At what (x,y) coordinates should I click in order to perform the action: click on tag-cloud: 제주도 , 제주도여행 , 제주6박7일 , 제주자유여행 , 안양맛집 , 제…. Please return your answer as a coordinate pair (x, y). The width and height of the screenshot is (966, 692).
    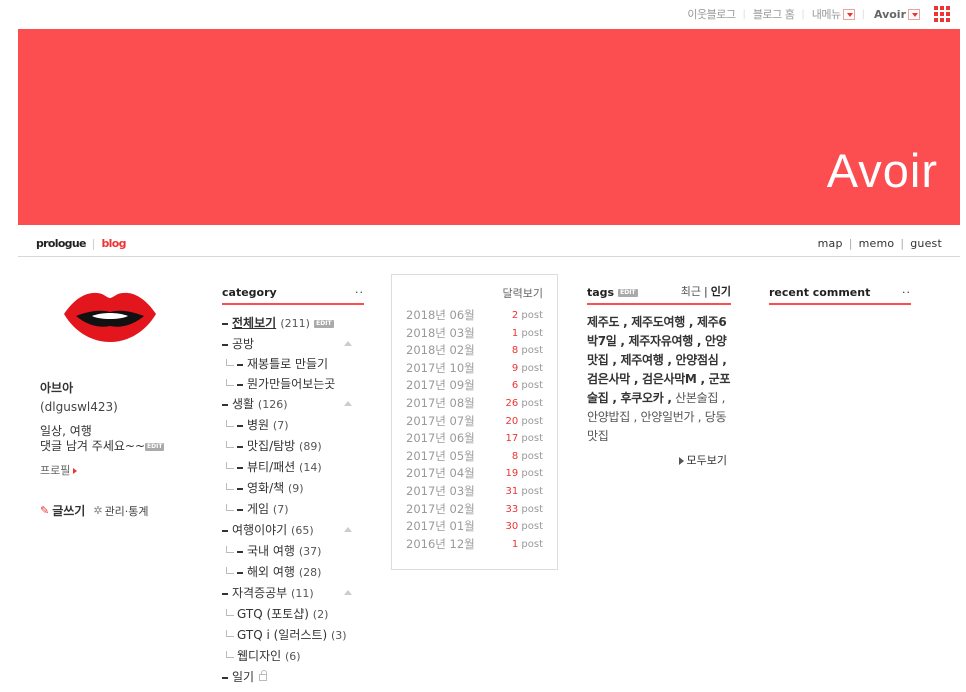
    Looking at the image, I should click on (659, 379).